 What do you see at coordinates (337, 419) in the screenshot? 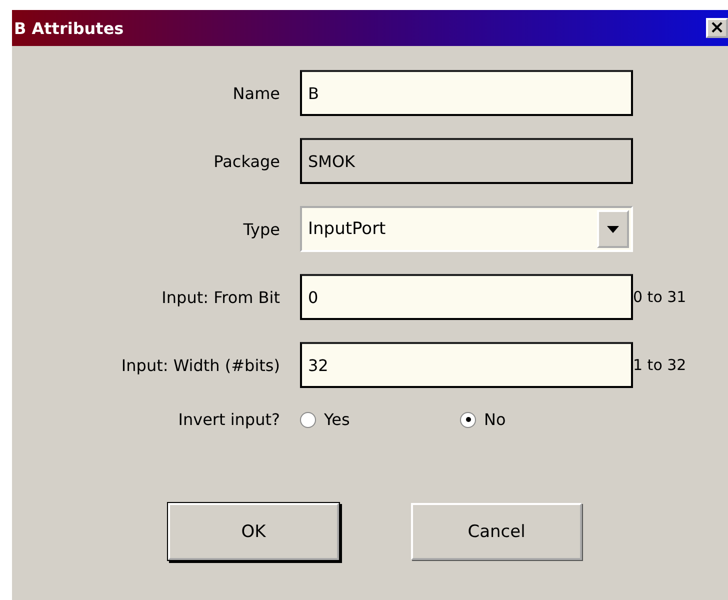
I see `radio-label: Yes` at bounding box center [337, 419].